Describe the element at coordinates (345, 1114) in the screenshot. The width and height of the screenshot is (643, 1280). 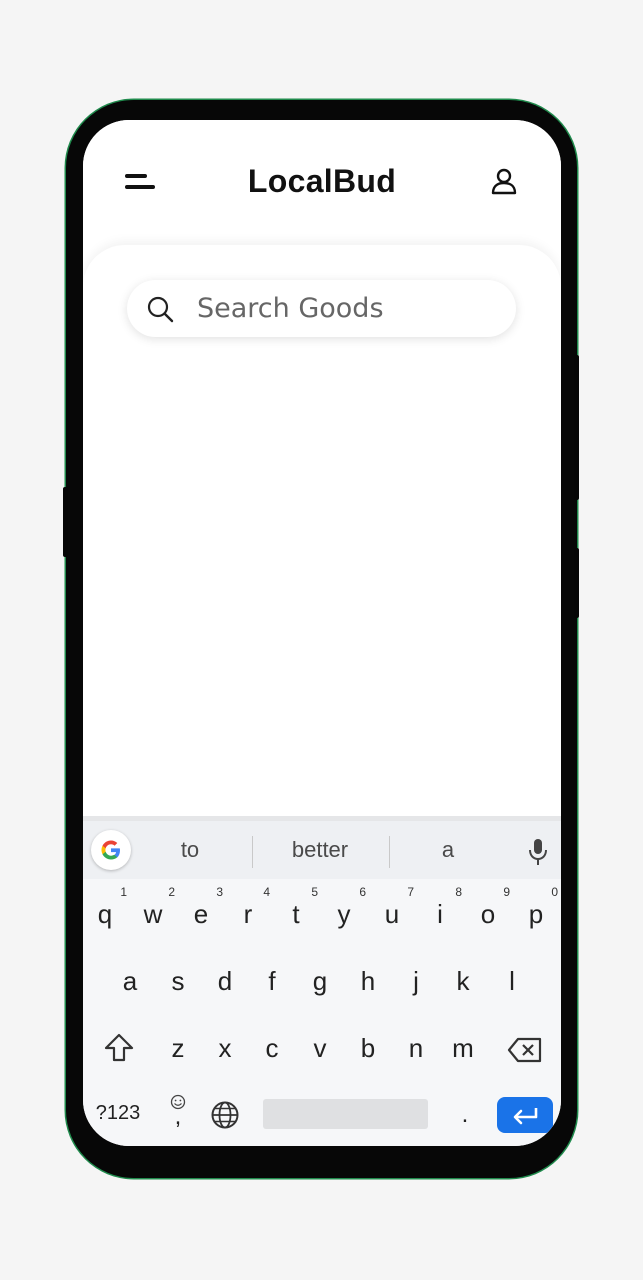
I see `space-key` at that location.